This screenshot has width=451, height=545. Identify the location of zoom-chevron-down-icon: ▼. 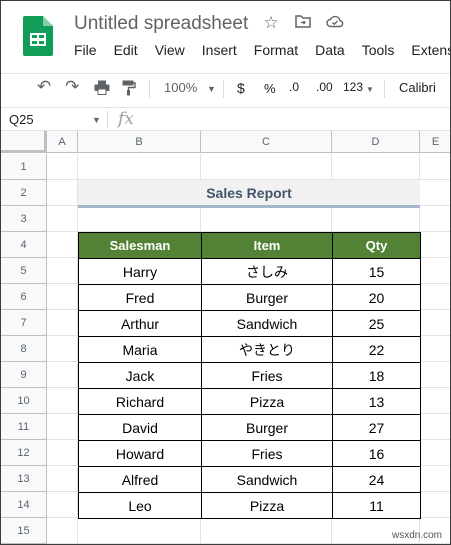
(211, 89).